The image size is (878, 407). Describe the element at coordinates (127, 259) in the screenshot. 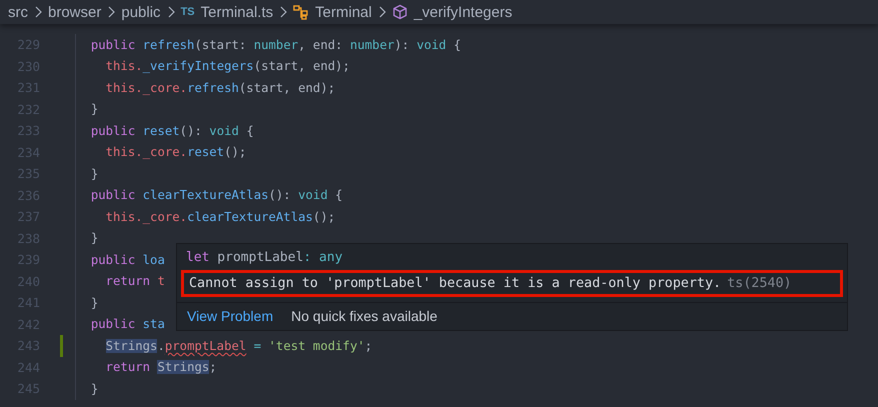

I see `code-line: public loa` at that location.